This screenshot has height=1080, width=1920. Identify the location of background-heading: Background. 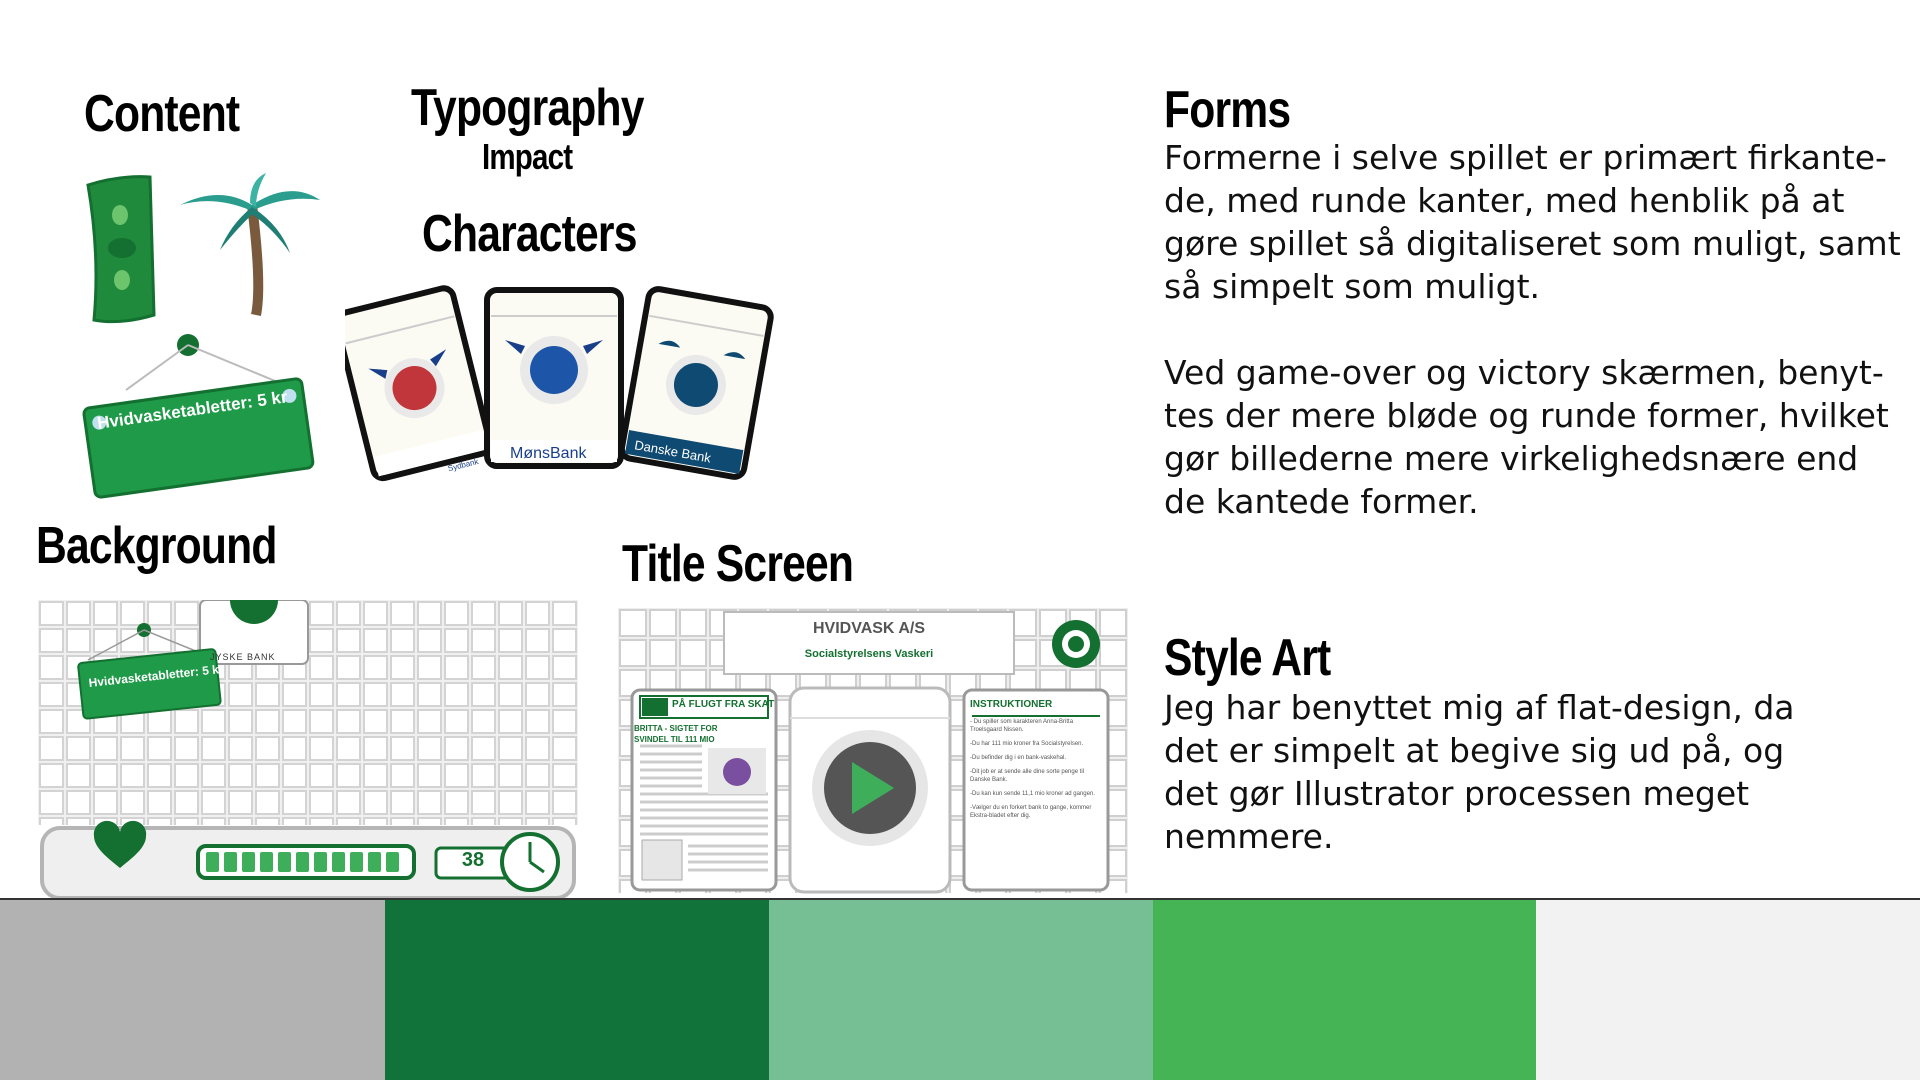
(156, 546).